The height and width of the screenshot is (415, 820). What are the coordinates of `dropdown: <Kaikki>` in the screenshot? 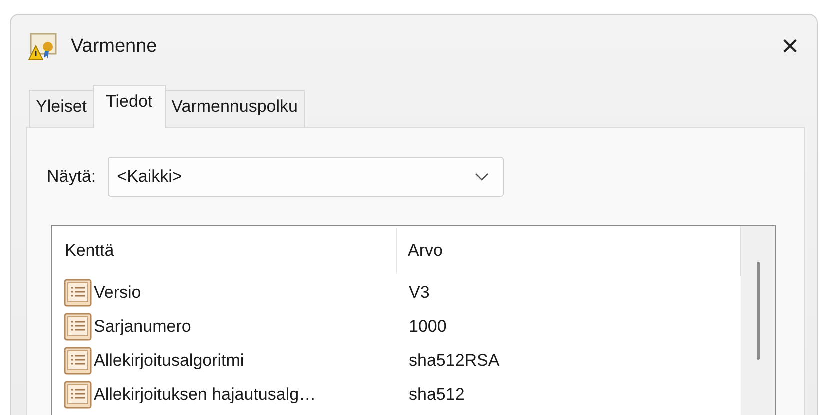 It's located at (306, 177).